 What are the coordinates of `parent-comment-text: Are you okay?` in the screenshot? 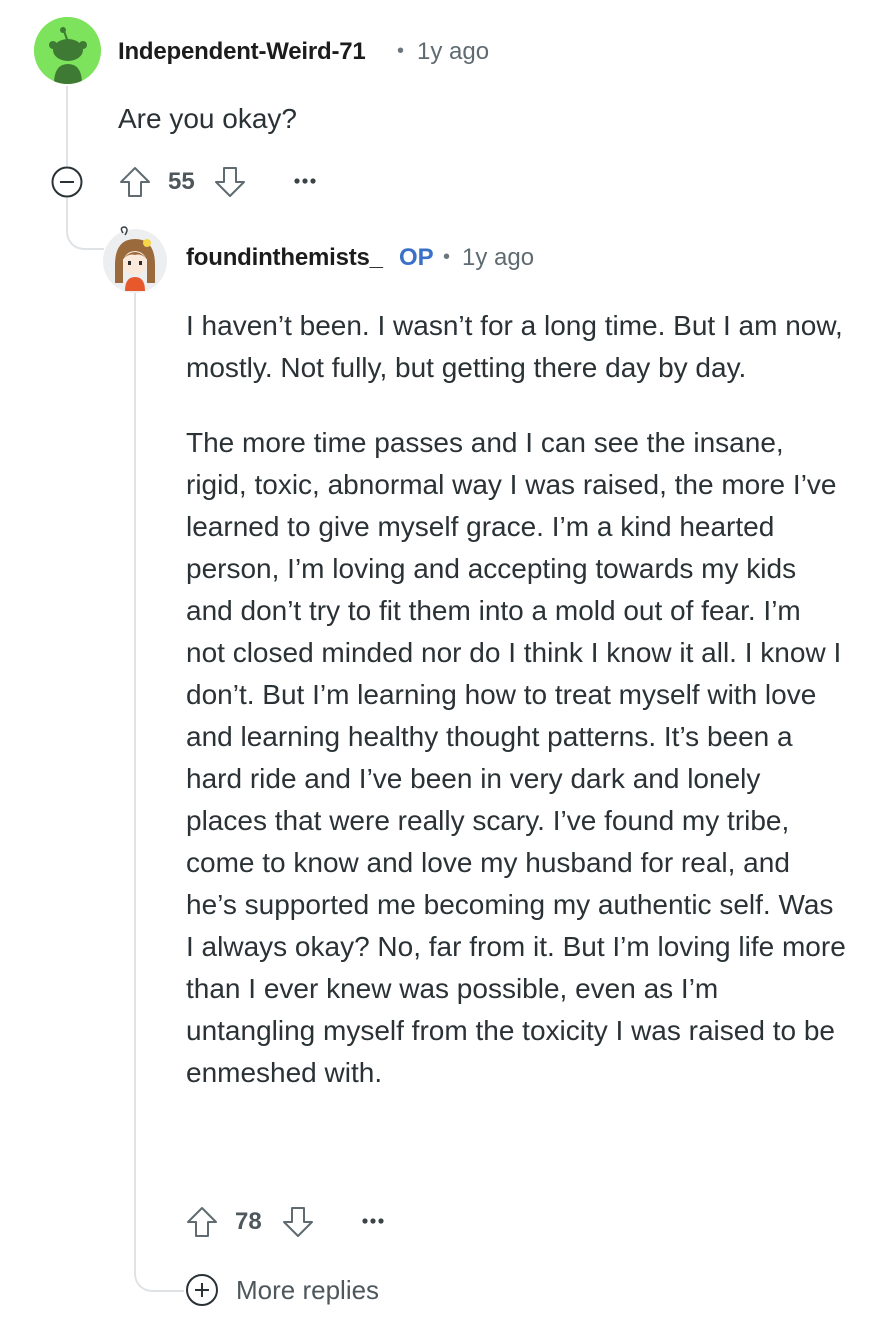 It's located at (207, 118).